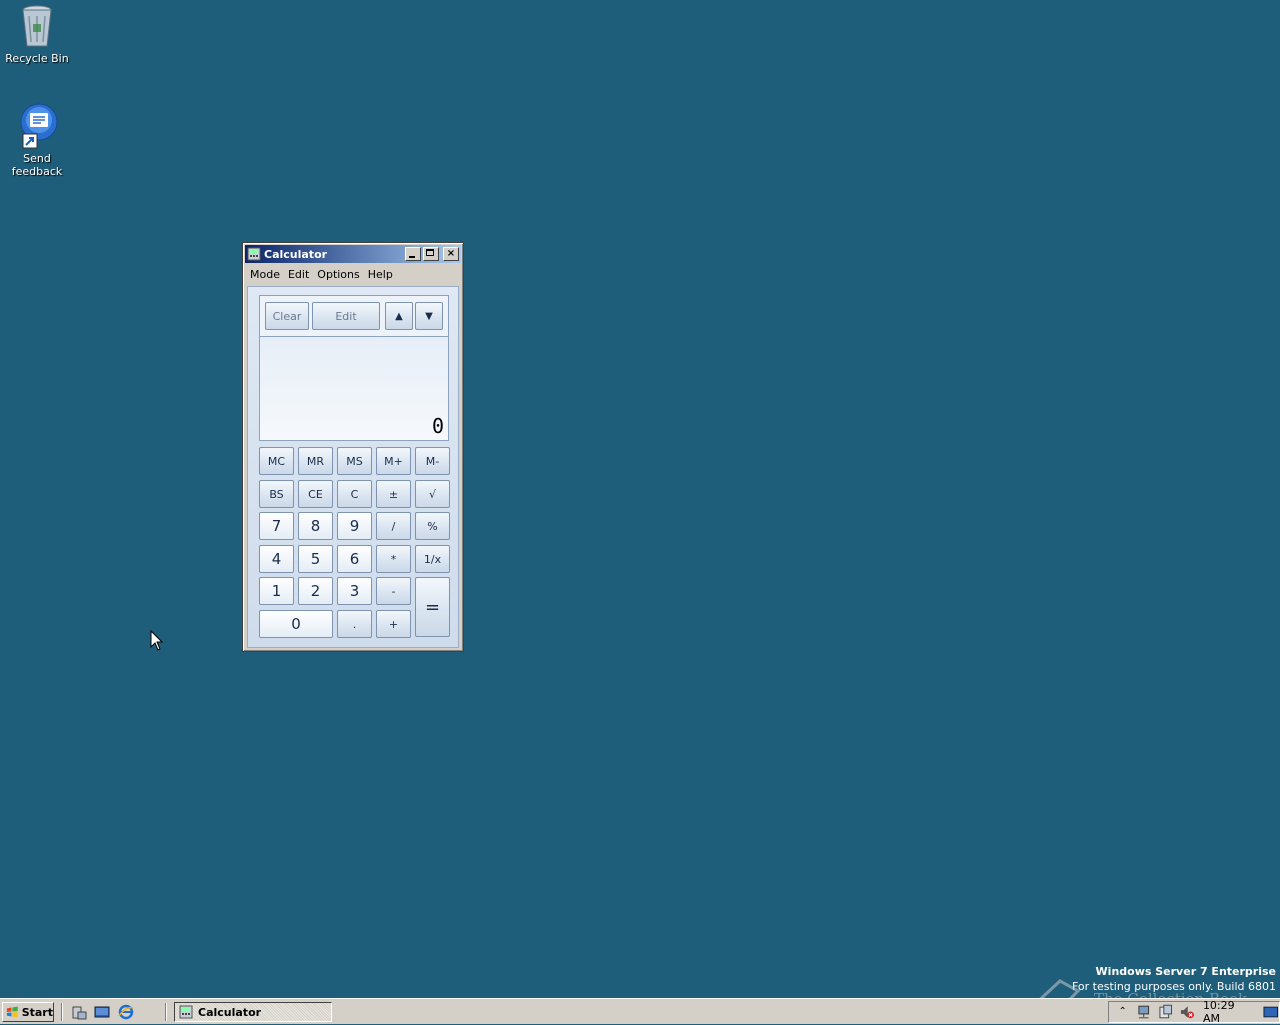 The image size is (1280, 1025). I want to click on menu-options: Options, so click(338, 274).